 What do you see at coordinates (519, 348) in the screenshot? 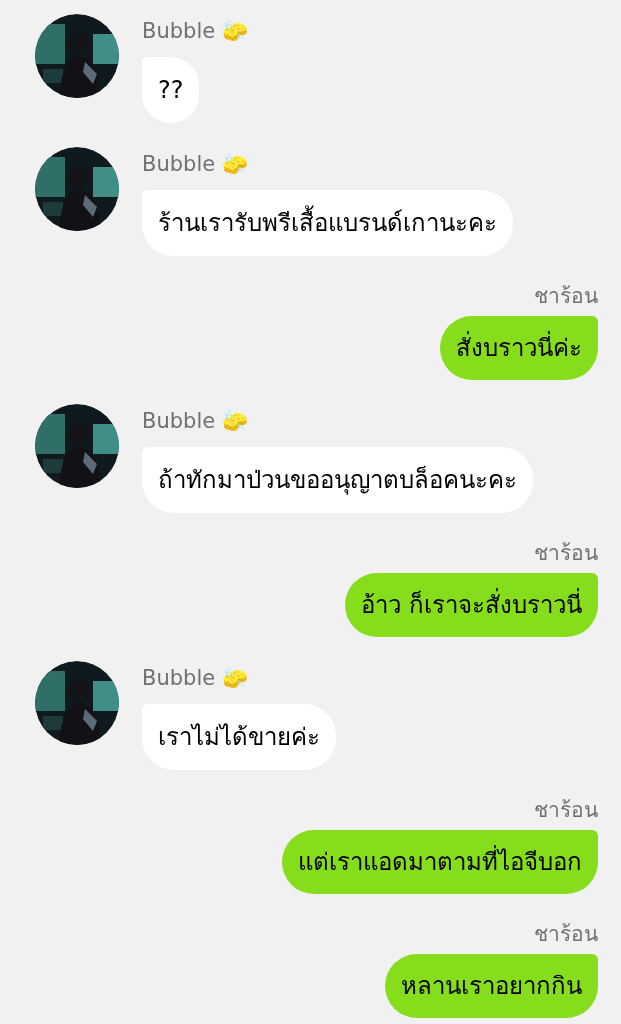
I see `message-bubble: สั่งบราวนี่ค่ะ` at bounding box center [519, 348].